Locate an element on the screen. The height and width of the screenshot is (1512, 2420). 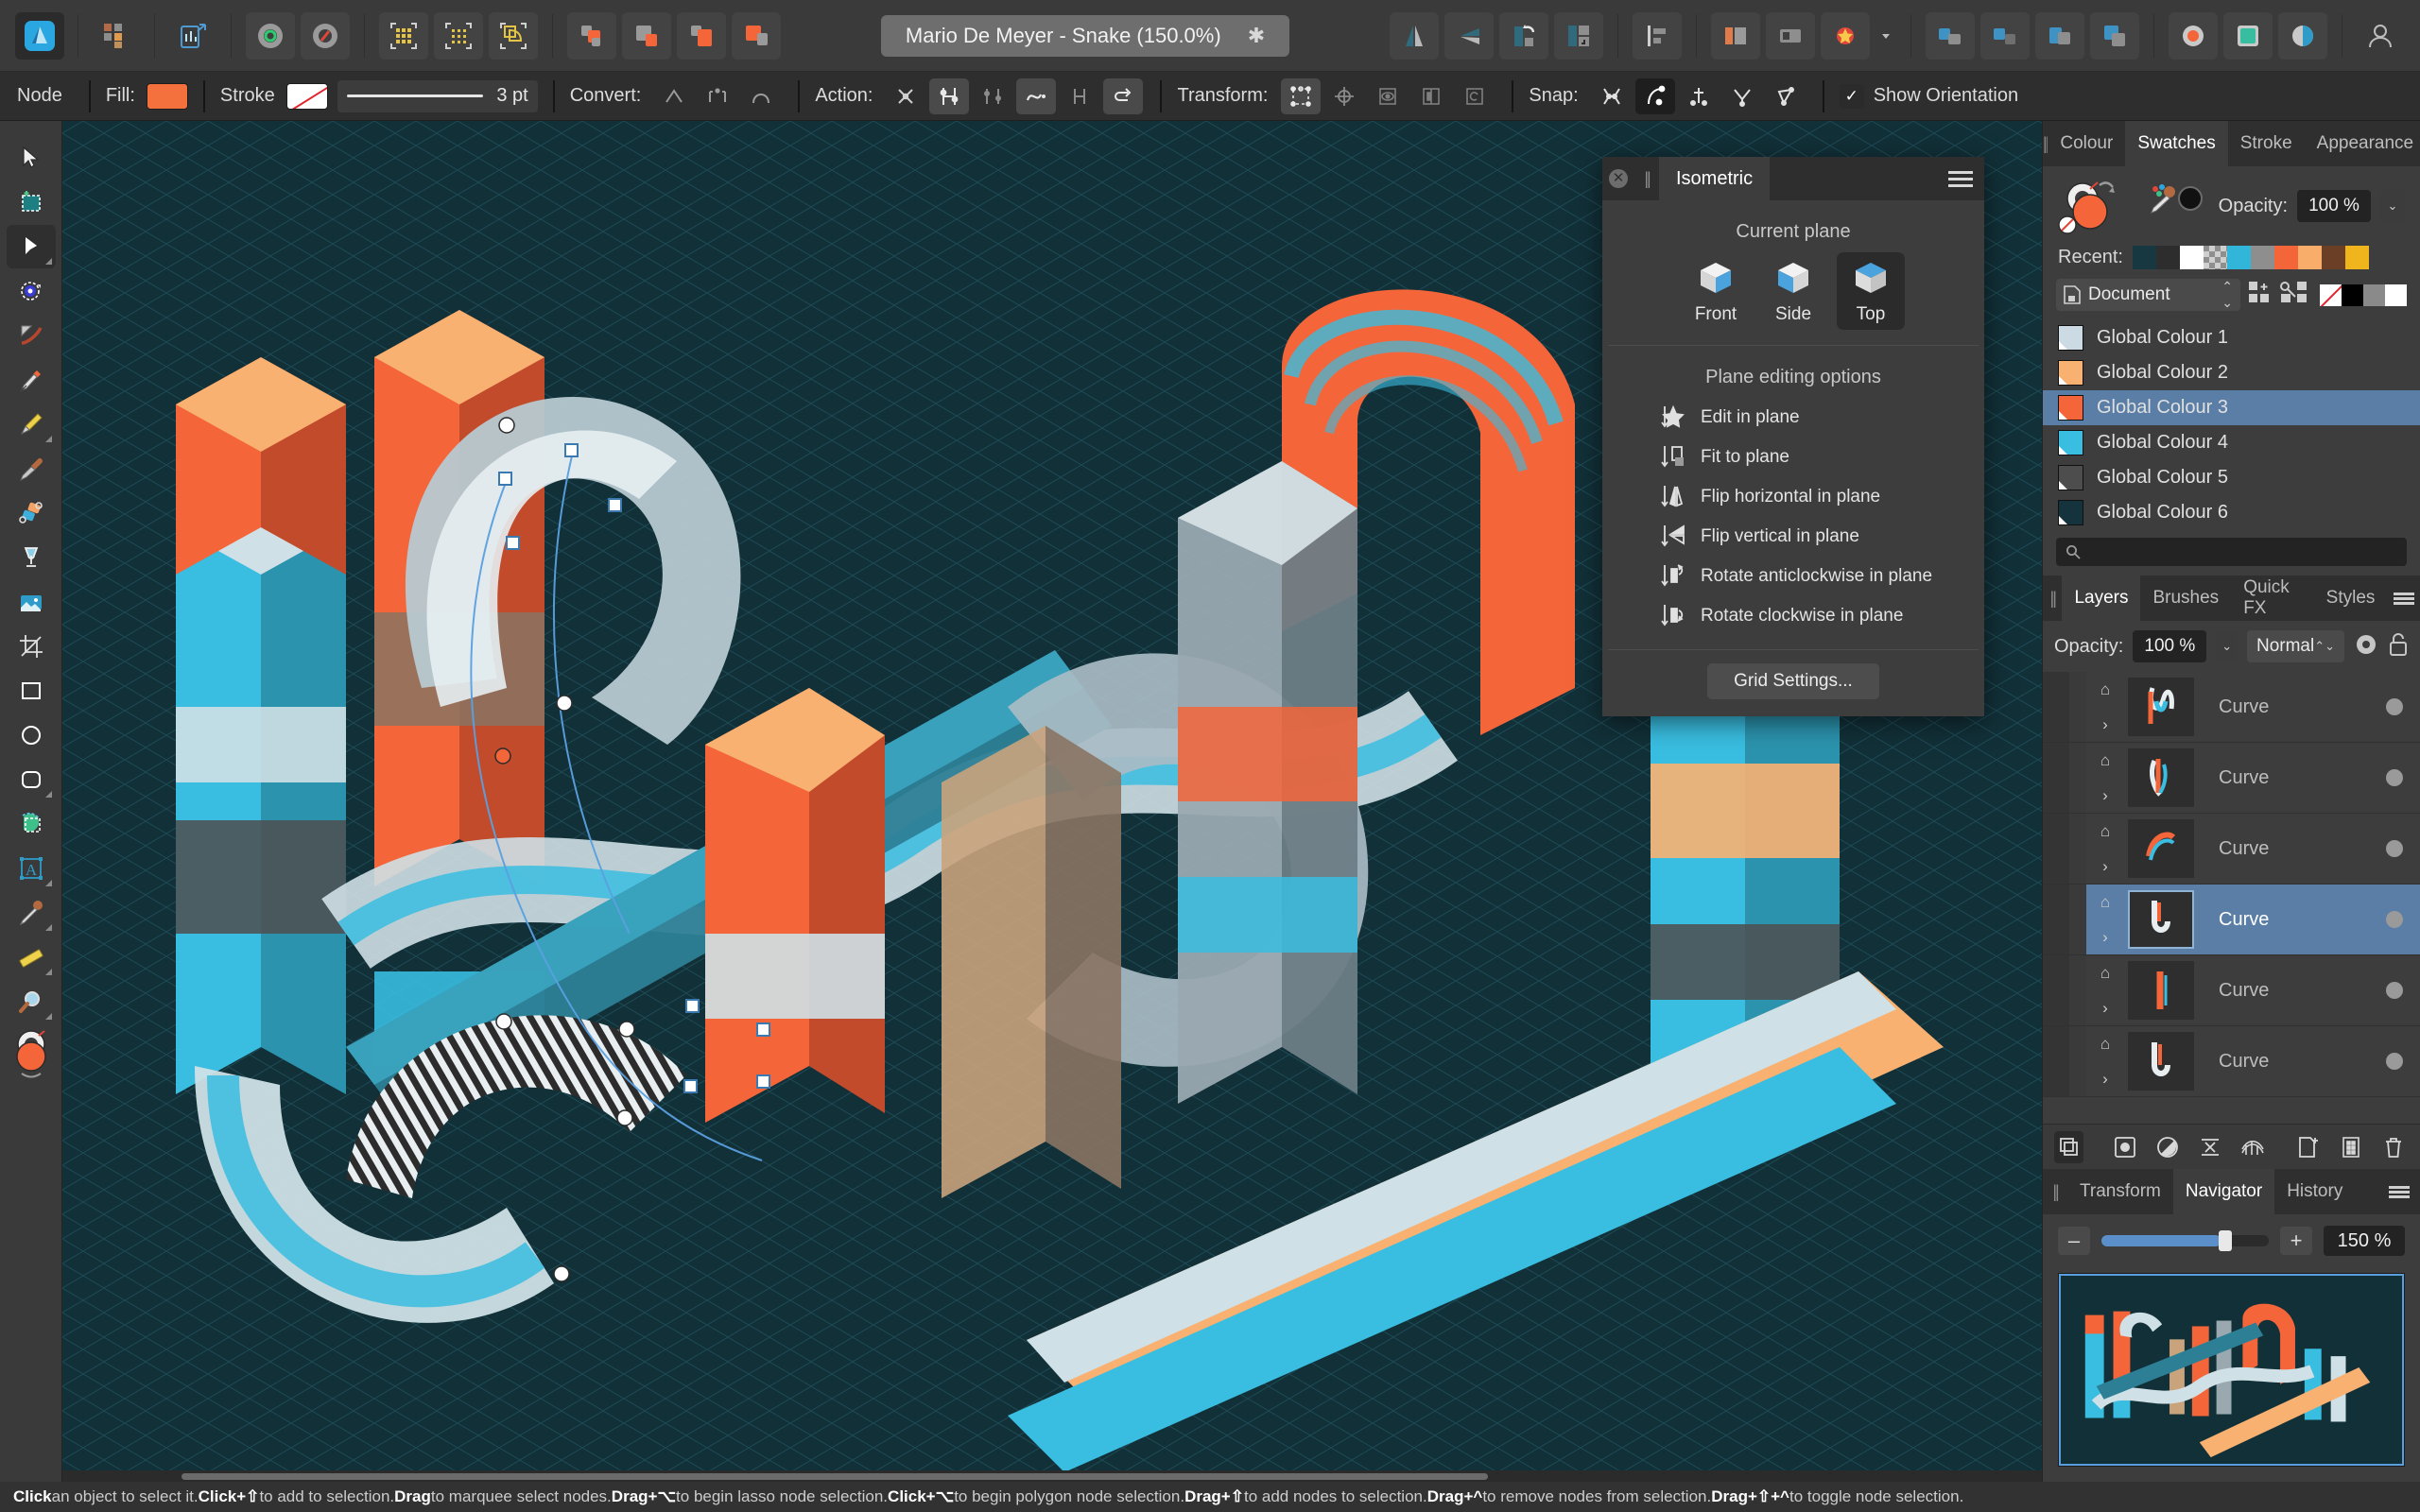
action-reverse-curve-button is located at coordinates (1123, 95).